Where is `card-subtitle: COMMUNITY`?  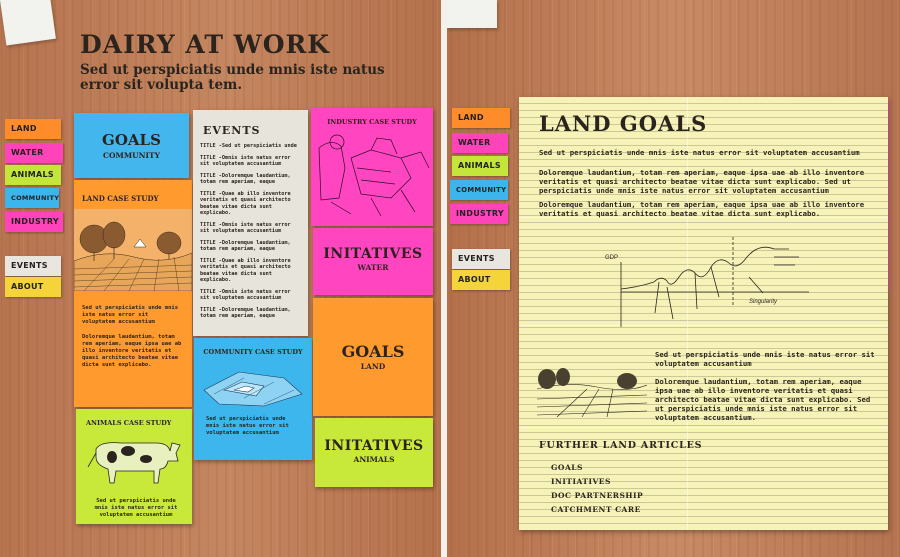 card-subtitle: COMMUNITY is located at coordinates (131, 155).